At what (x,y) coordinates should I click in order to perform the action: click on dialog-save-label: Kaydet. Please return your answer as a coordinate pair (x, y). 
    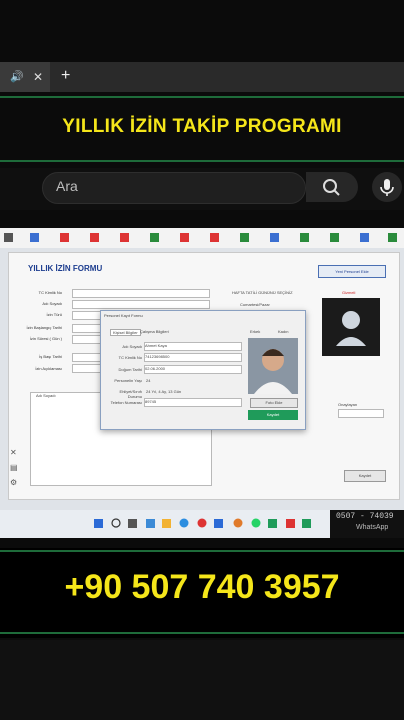
    Looking at the image, I should click on (273, 414).